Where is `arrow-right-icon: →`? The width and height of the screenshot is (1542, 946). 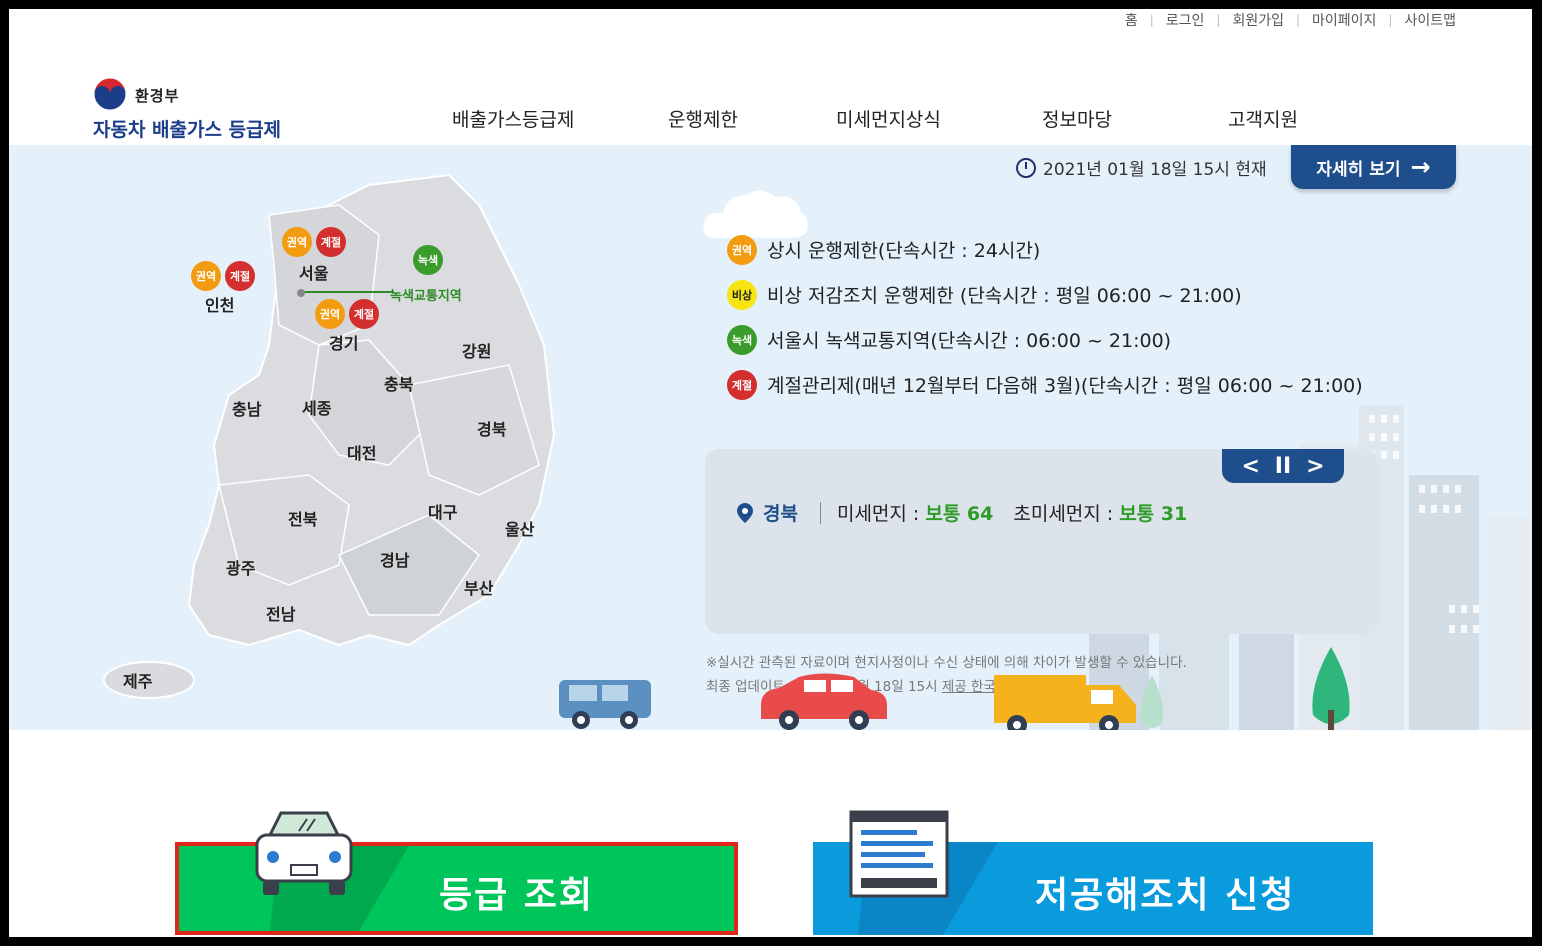 arrow-right-icon: → is located at coordinates (1420, 167).